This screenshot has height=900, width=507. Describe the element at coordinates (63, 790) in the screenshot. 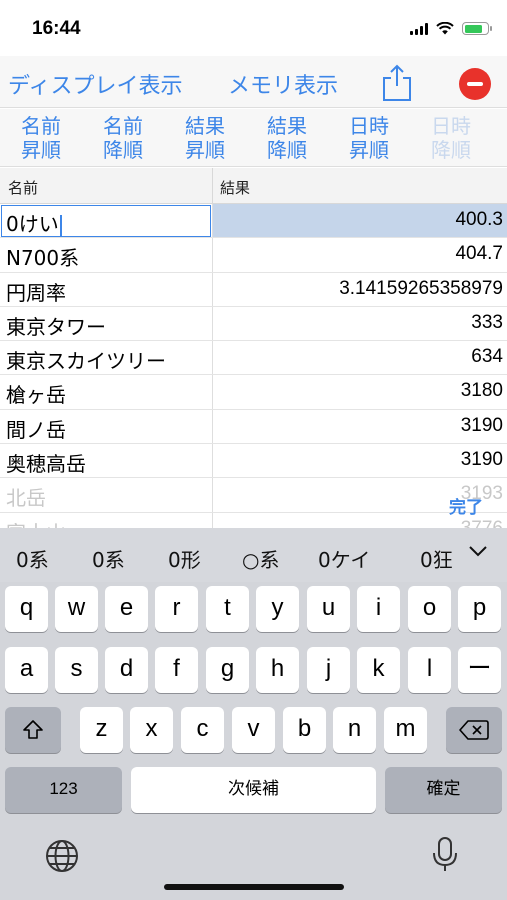

I see `numbers-key: 123` at that location.